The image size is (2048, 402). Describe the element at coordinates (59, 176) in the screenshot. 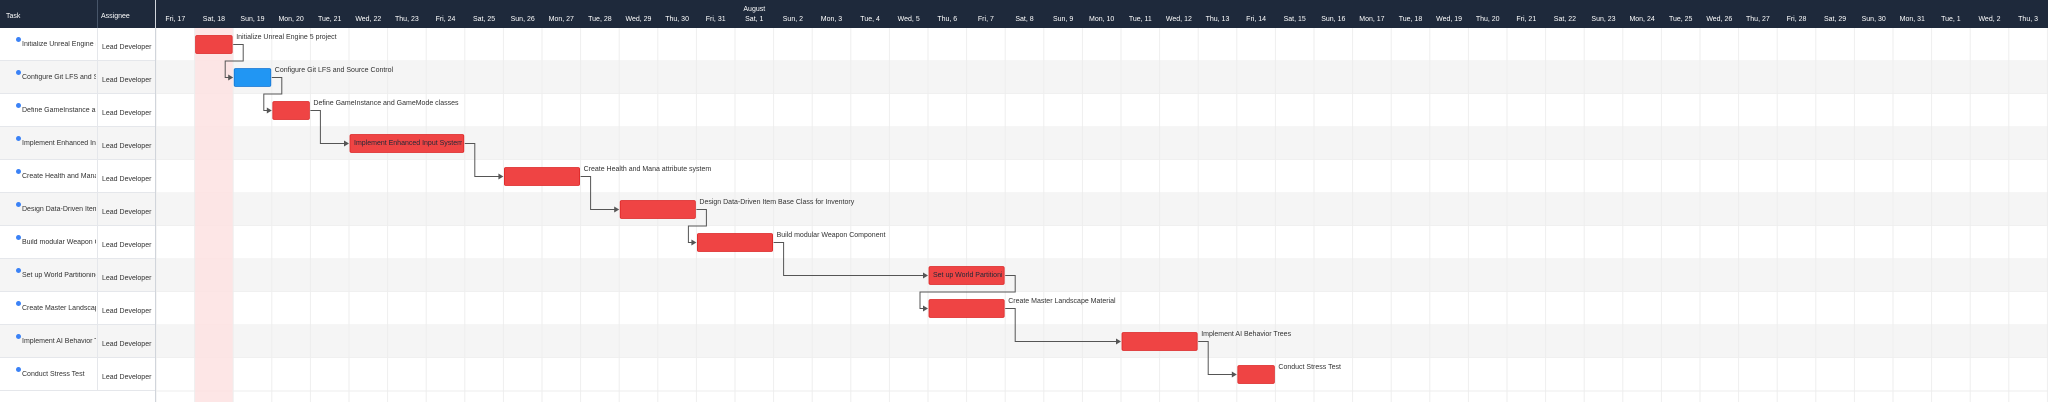

I see `task-name: Create Health and Mana attribute system` at that location.